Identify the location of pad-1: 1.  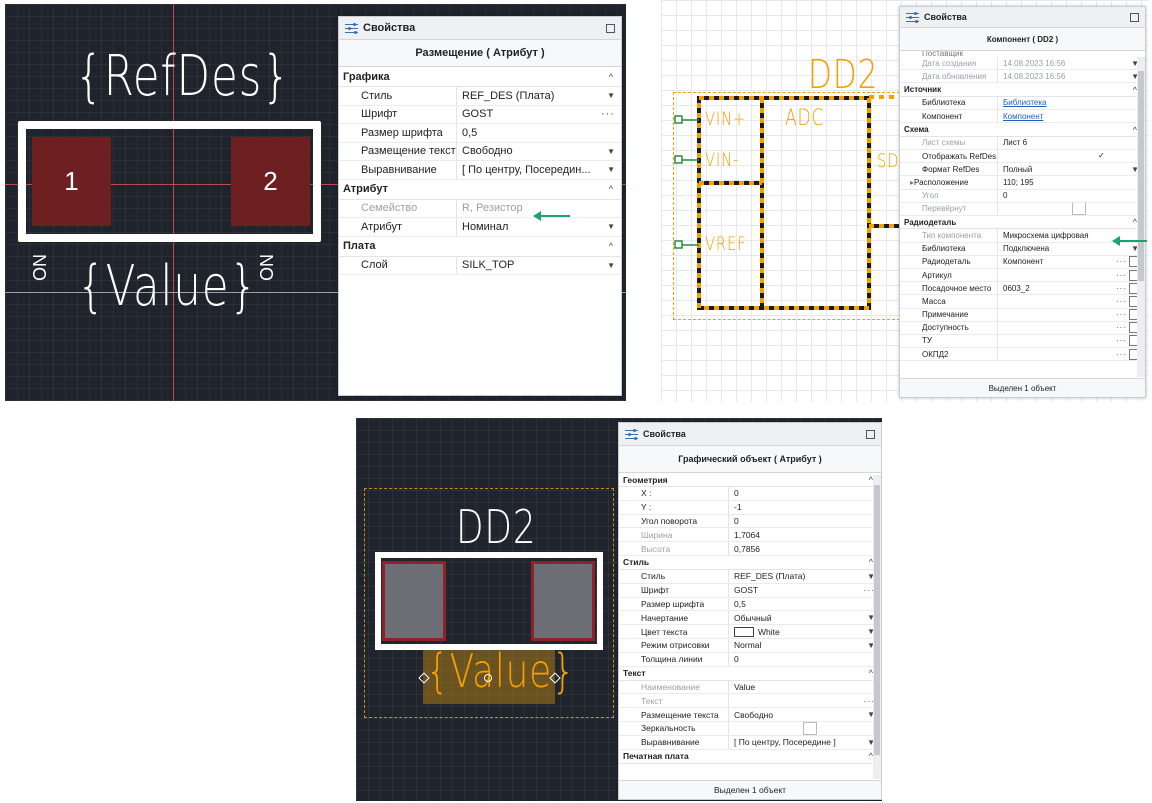
(71, 181).